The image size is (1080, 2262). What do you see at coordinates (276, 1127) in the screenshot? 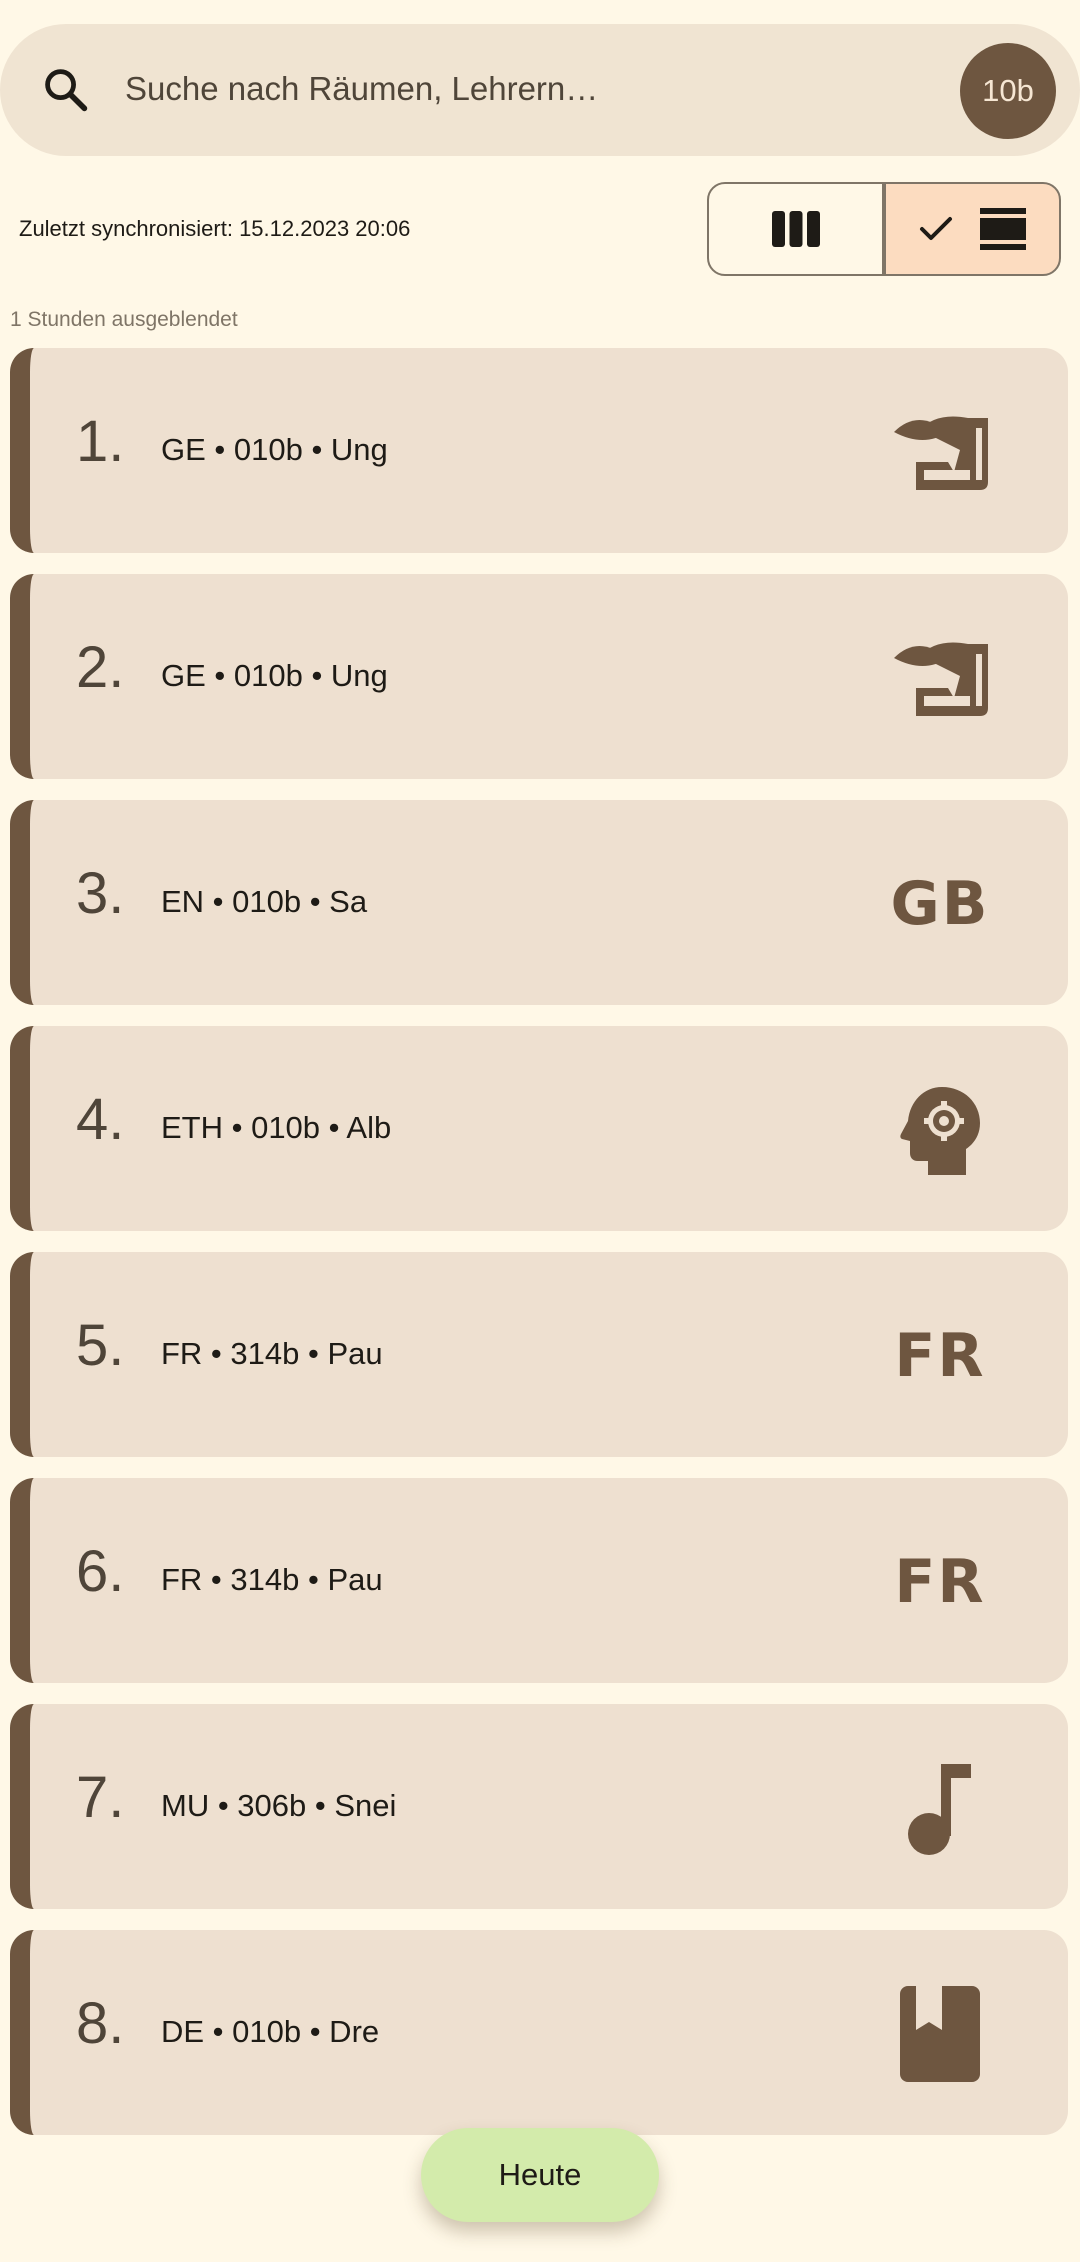
I see `lesson-info: ETH • 010b • Alb` at bounding box center [276, 1127].